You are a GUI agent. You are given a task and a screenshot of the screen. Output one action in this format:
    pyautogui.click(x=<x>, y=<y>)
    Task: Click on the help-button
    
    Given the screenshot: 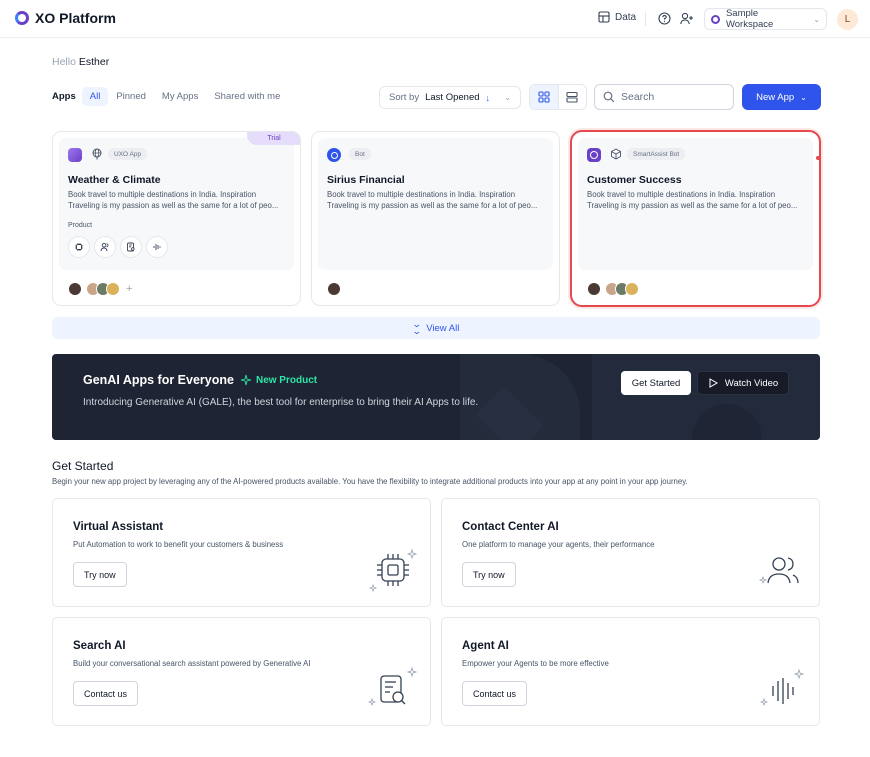 What is the action you would take?
    pyautogui.click(x=664, y=18)
    